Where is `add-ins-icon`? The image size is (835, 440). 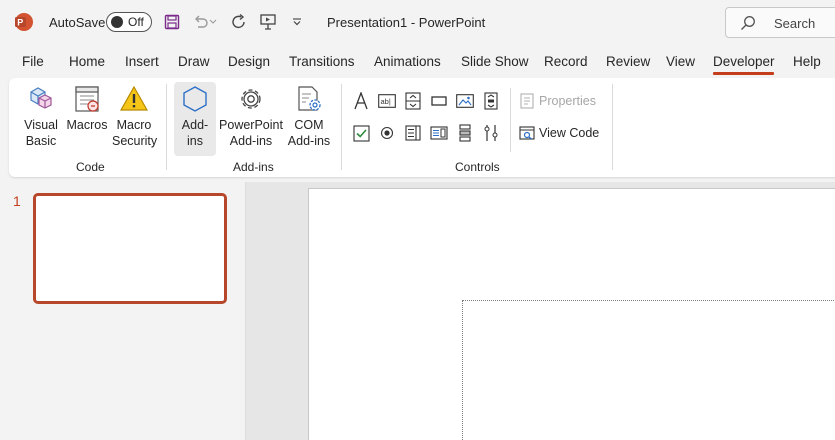
add-ins-icon is located at coordinates (195, 99).